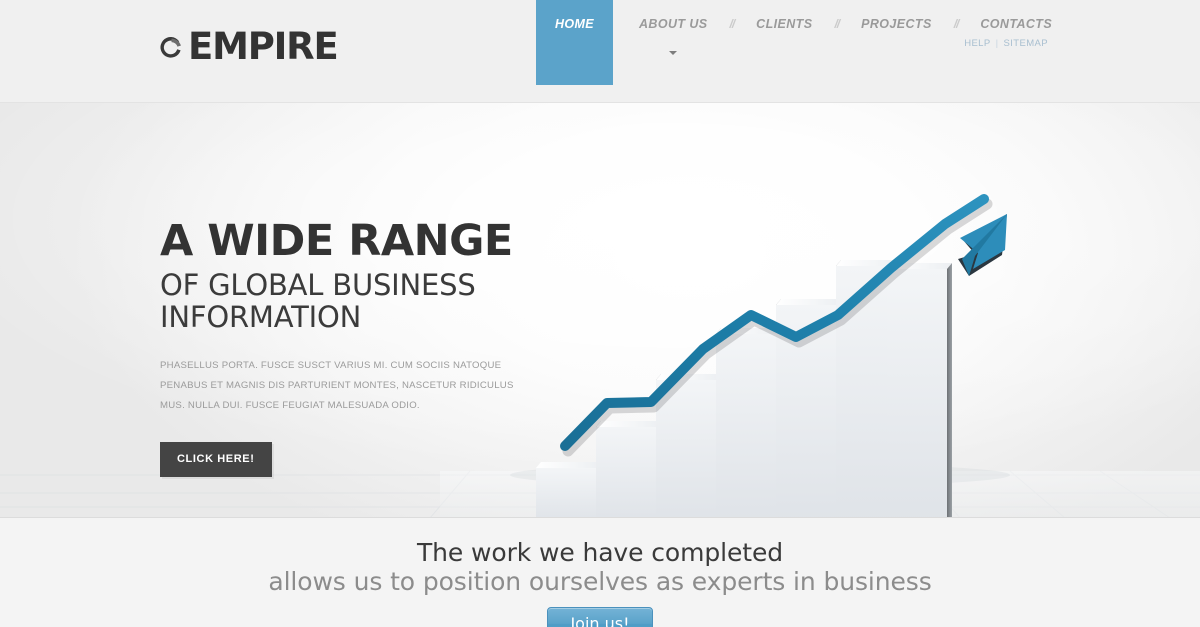  Describe the element at coordinates (896, 23) in the screenshot. I see `nav-label-projects: PROJECTS` at that location.